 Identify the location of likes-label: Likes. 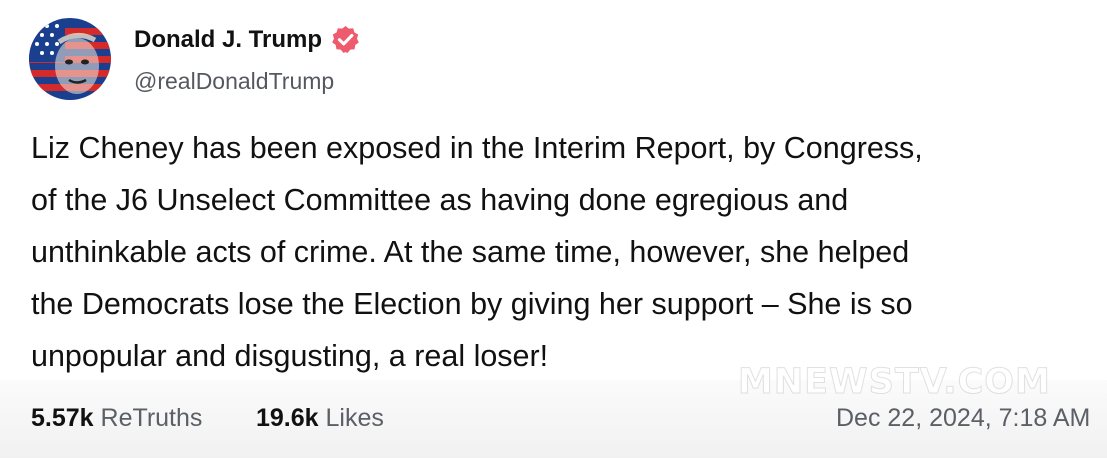
(354, 418).